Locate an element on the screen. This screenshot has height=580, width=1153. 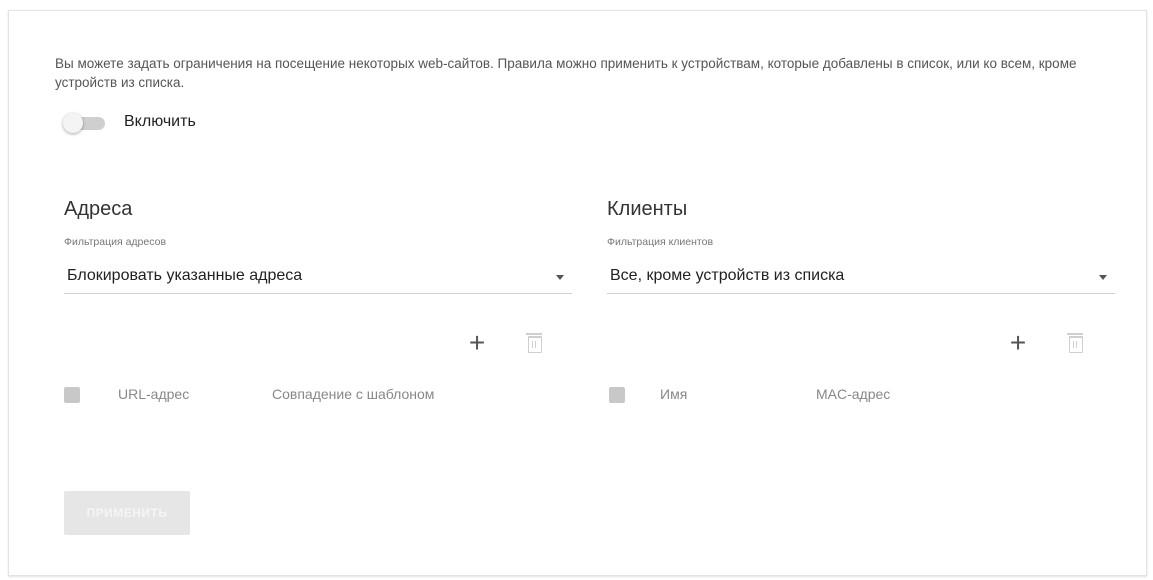
client-filter-select: Все, кроме устройств из списка is located at coordinates (861, 278).